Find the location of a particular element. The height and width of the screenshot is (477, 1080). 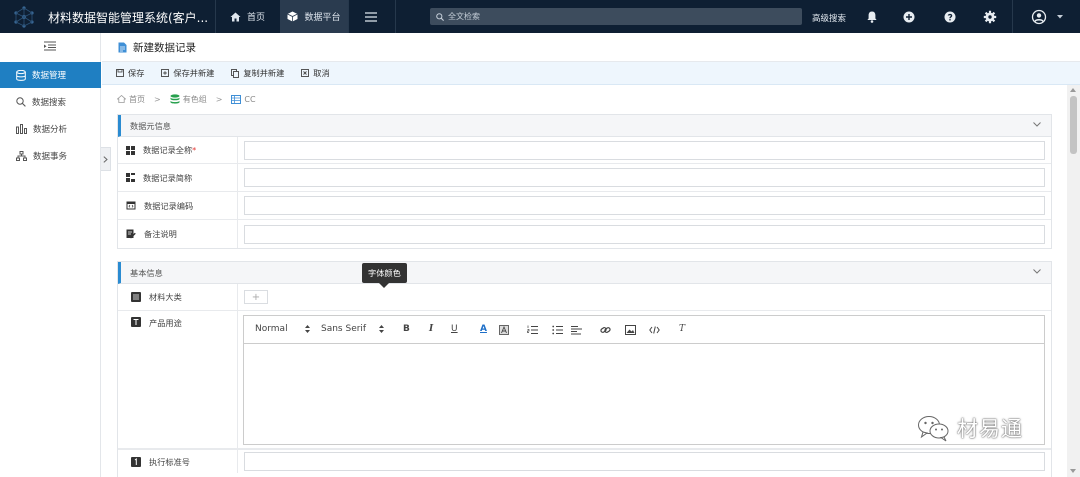

top-navigation-bar: 材料数据智能管理系统(客户... 首页 数据平台 全文检索 高级搜索 is located at coordinates (540, 16).